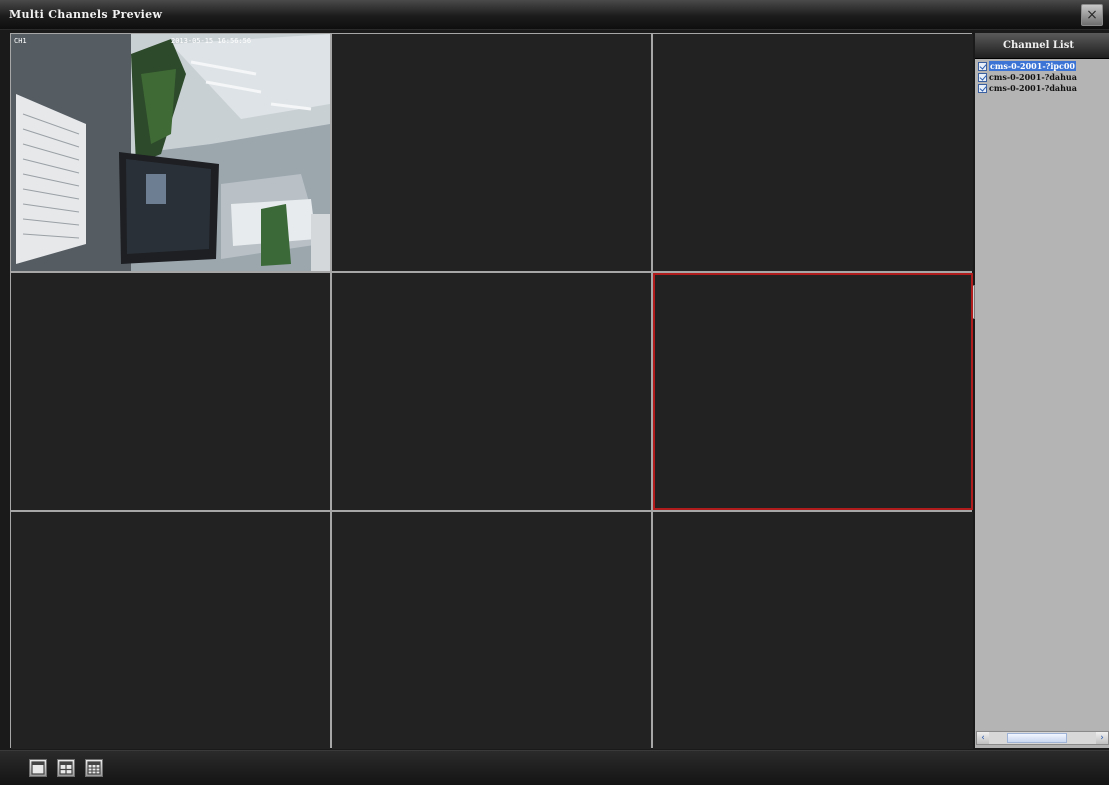 This screenshot has height=785, width=1109. What do you see at coordinates (86, 14) in the screenshot?
I see `window-title: Multi Channels Preview` at bounding box center [86, 14].